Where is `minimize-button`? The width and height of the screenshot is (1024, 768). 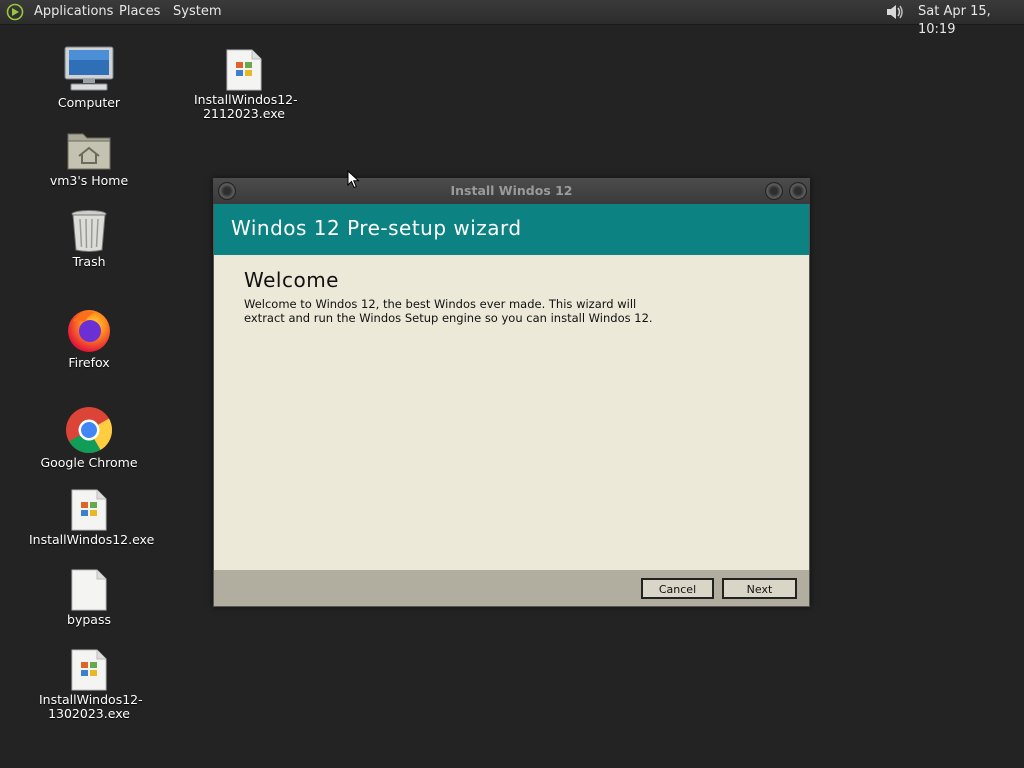
minimize-button is located at coordinates (774, 191).